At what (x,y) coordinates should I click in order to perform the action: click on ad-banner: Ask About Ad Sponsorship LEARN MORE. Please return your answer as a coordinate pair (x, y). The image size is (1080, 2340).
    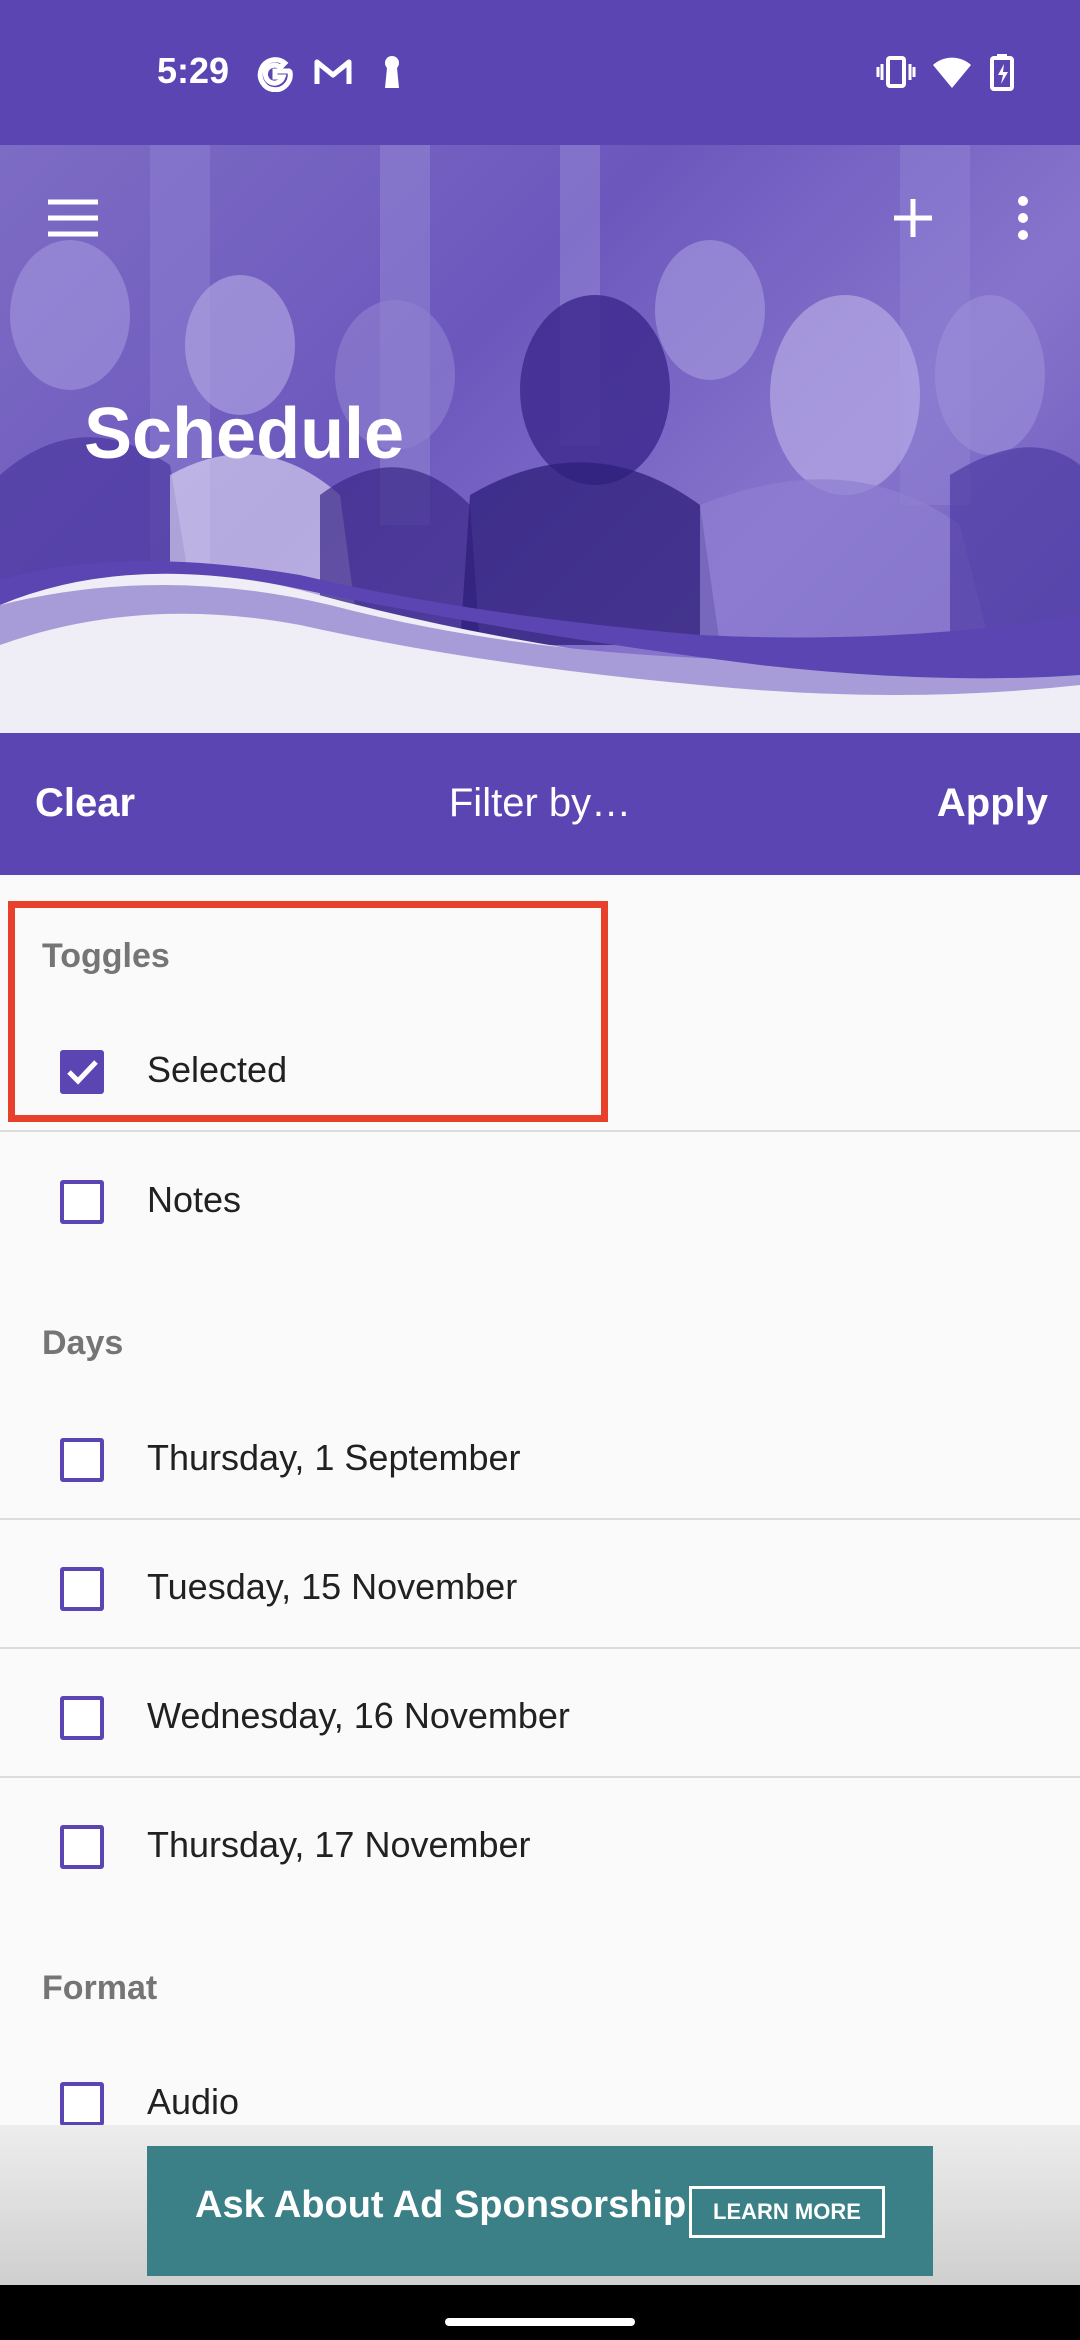
    Looking at the image, I should click on (540, 2211).